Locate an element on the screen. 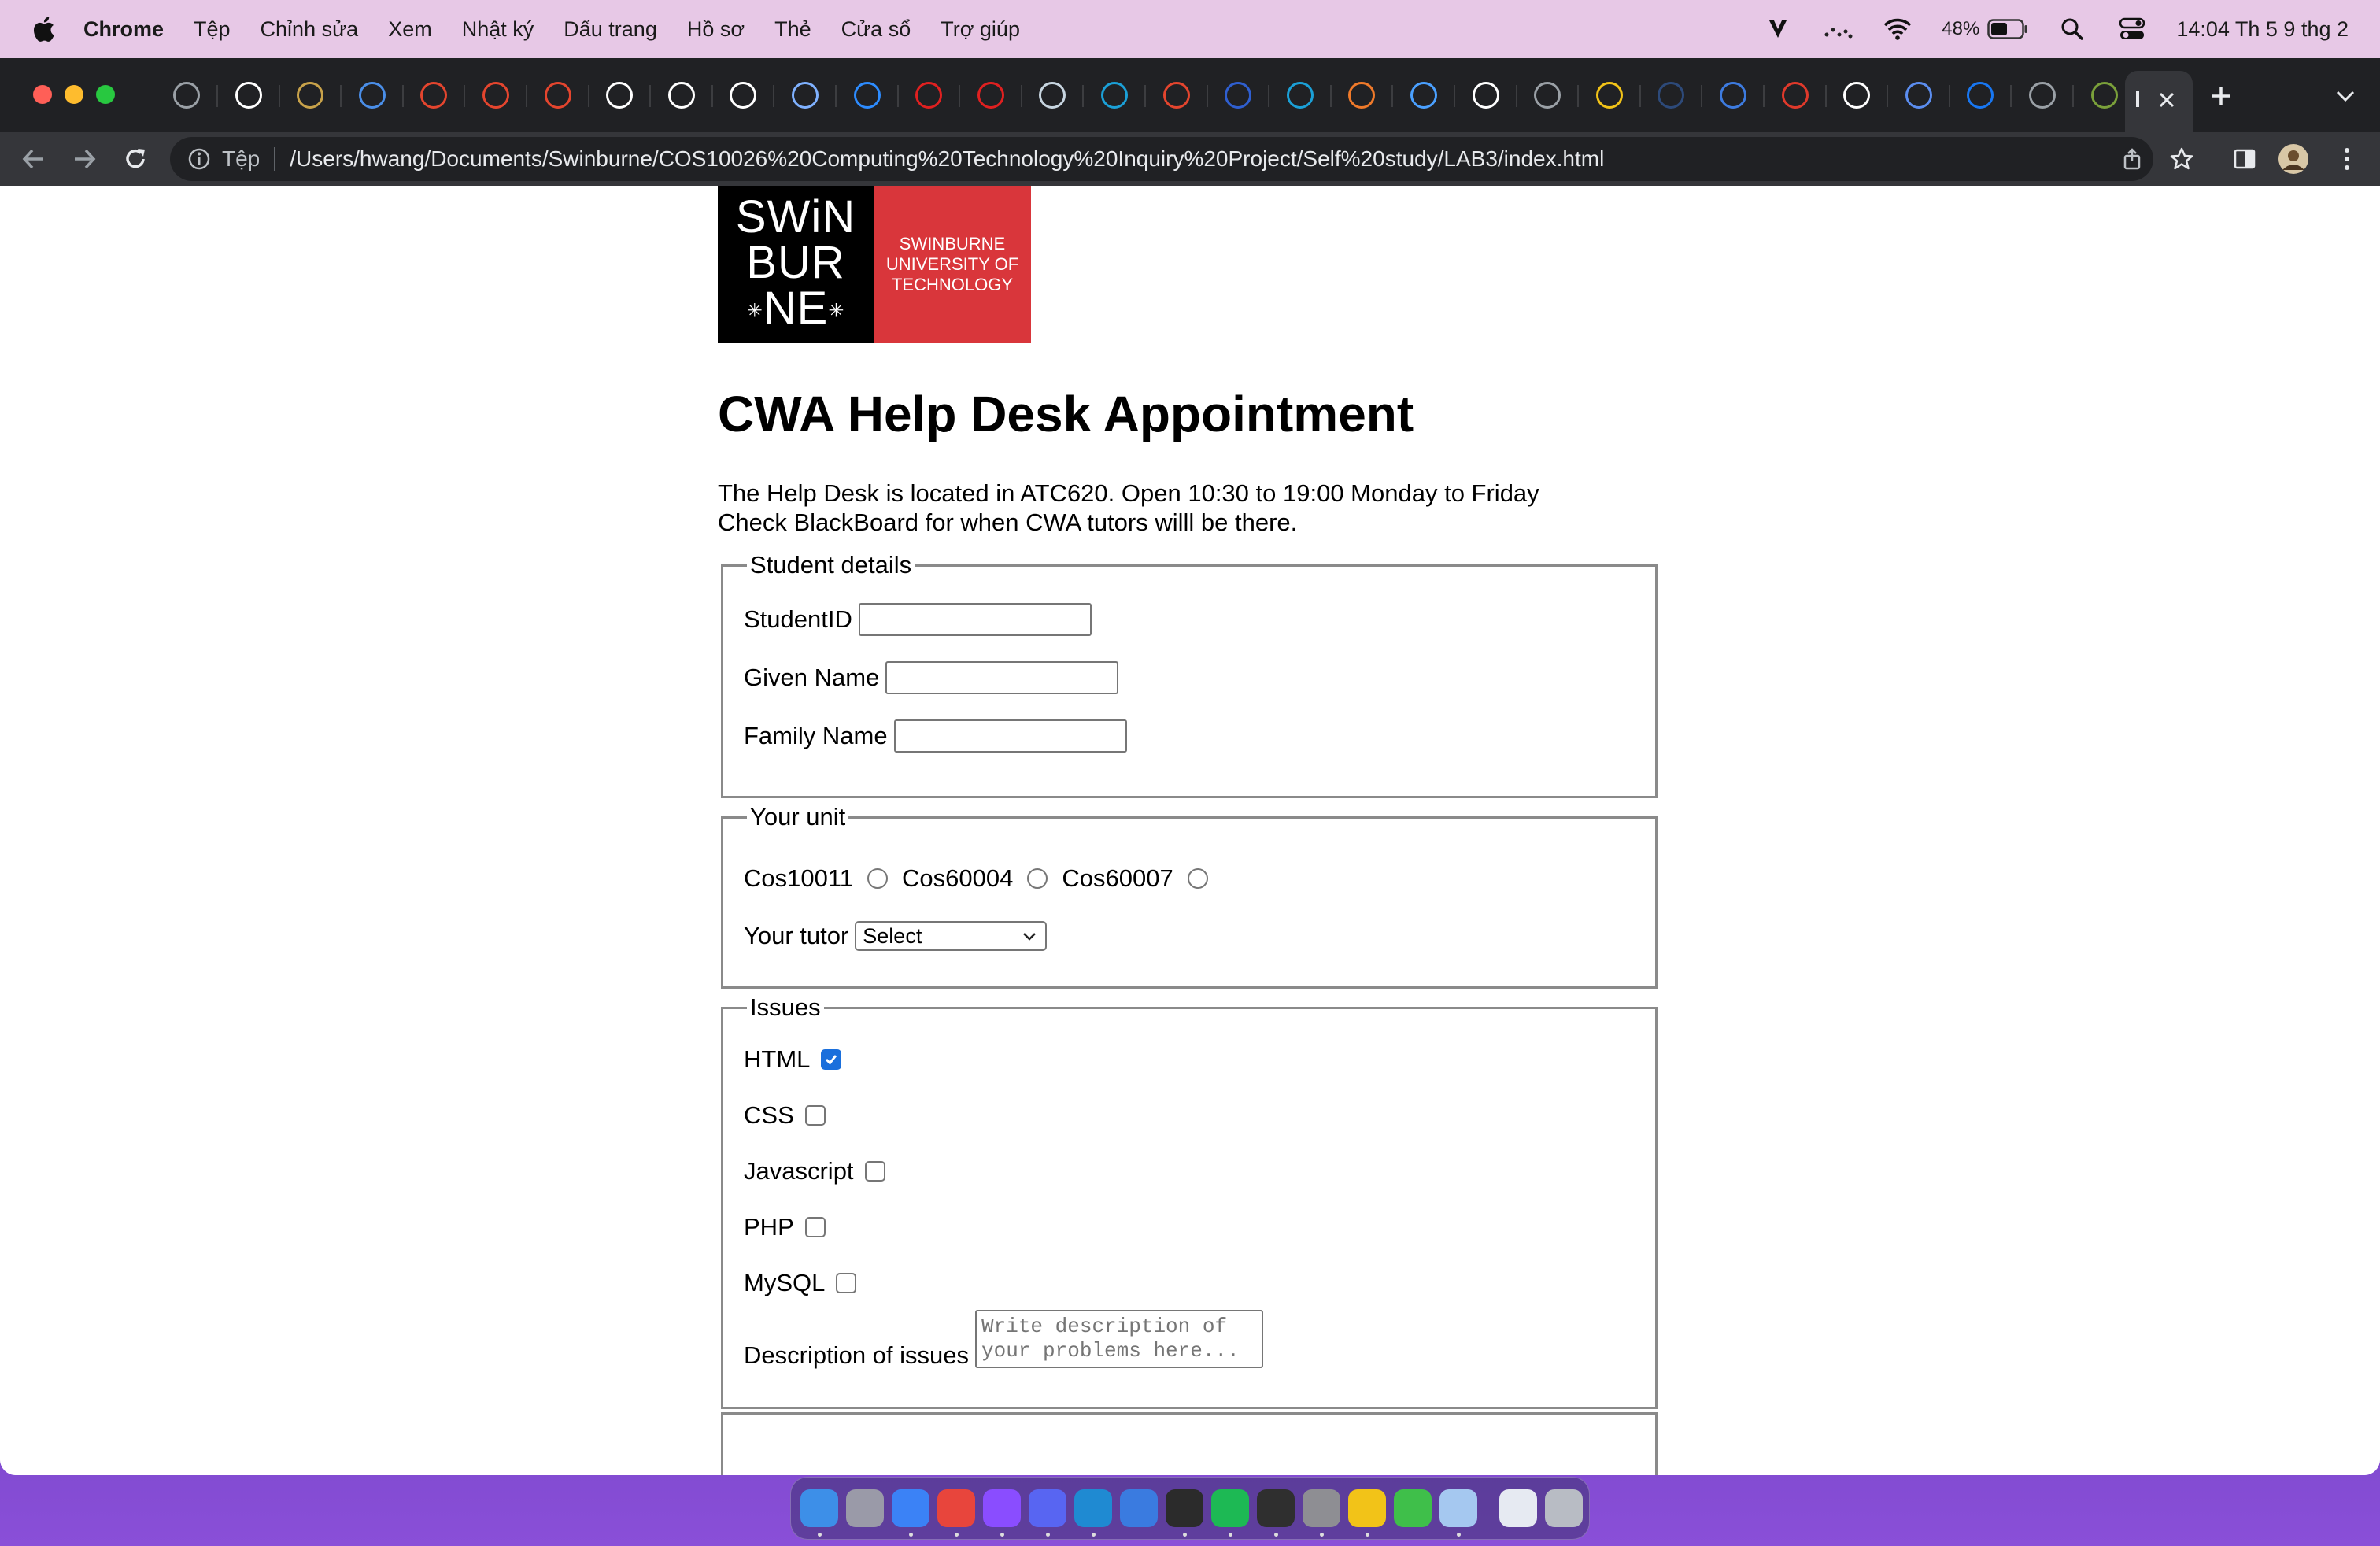 This screenshot has width=2380, height=1546. student-id-input is located at coordinates (975, 619).